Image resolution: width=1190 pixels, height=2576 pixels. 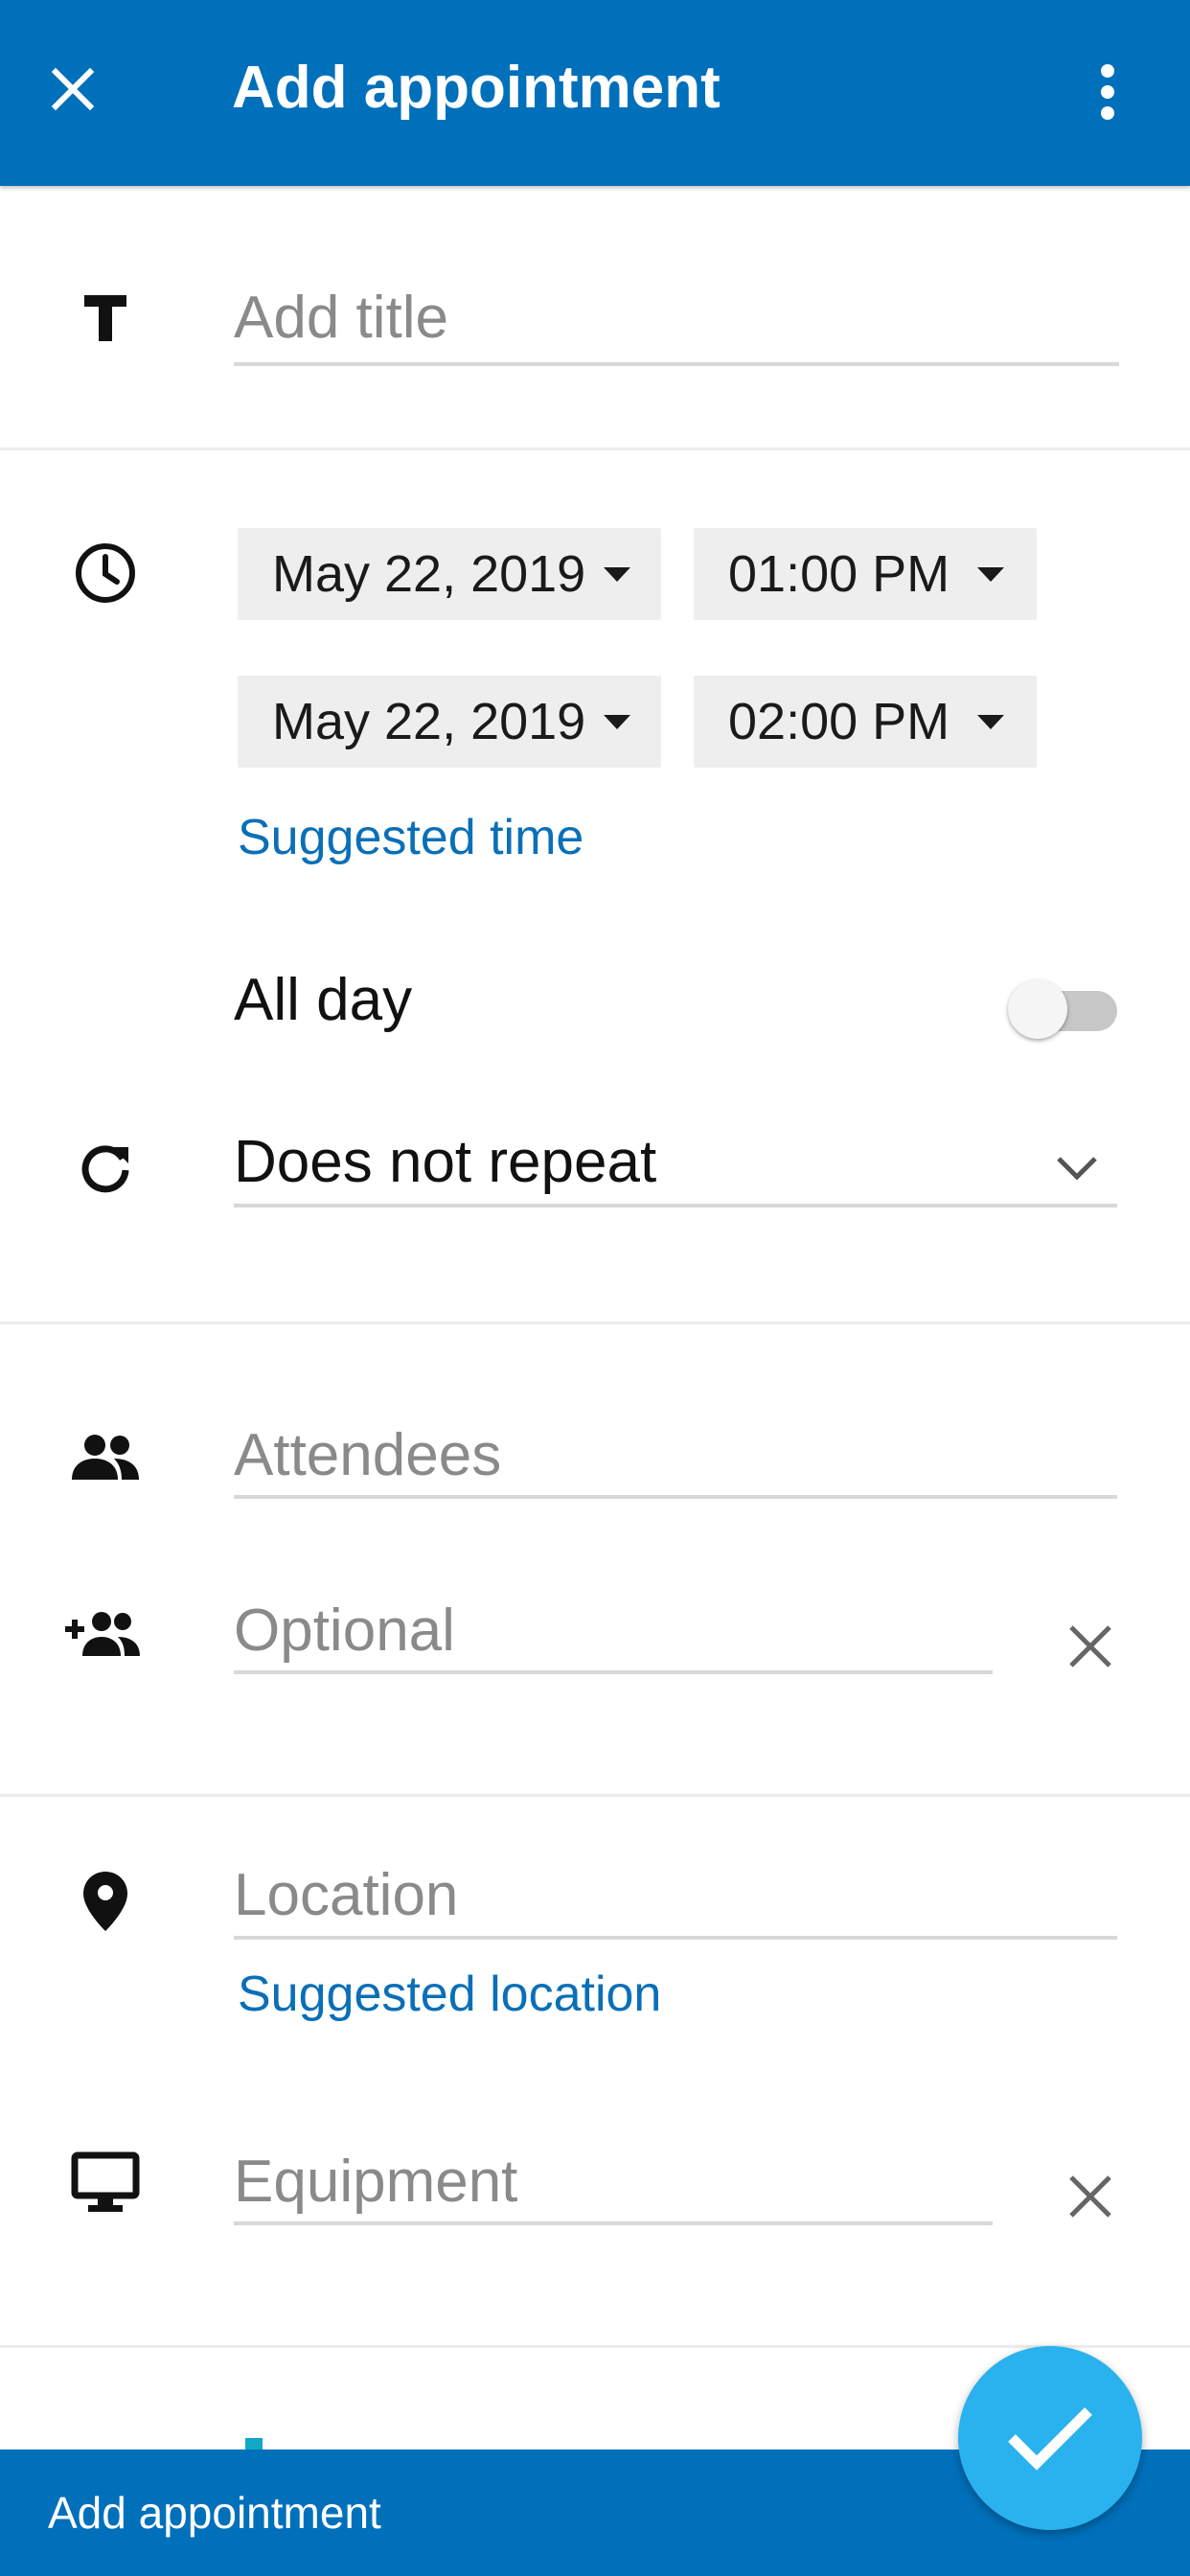 I want to click on title-underline, so click(x=677, y=364).